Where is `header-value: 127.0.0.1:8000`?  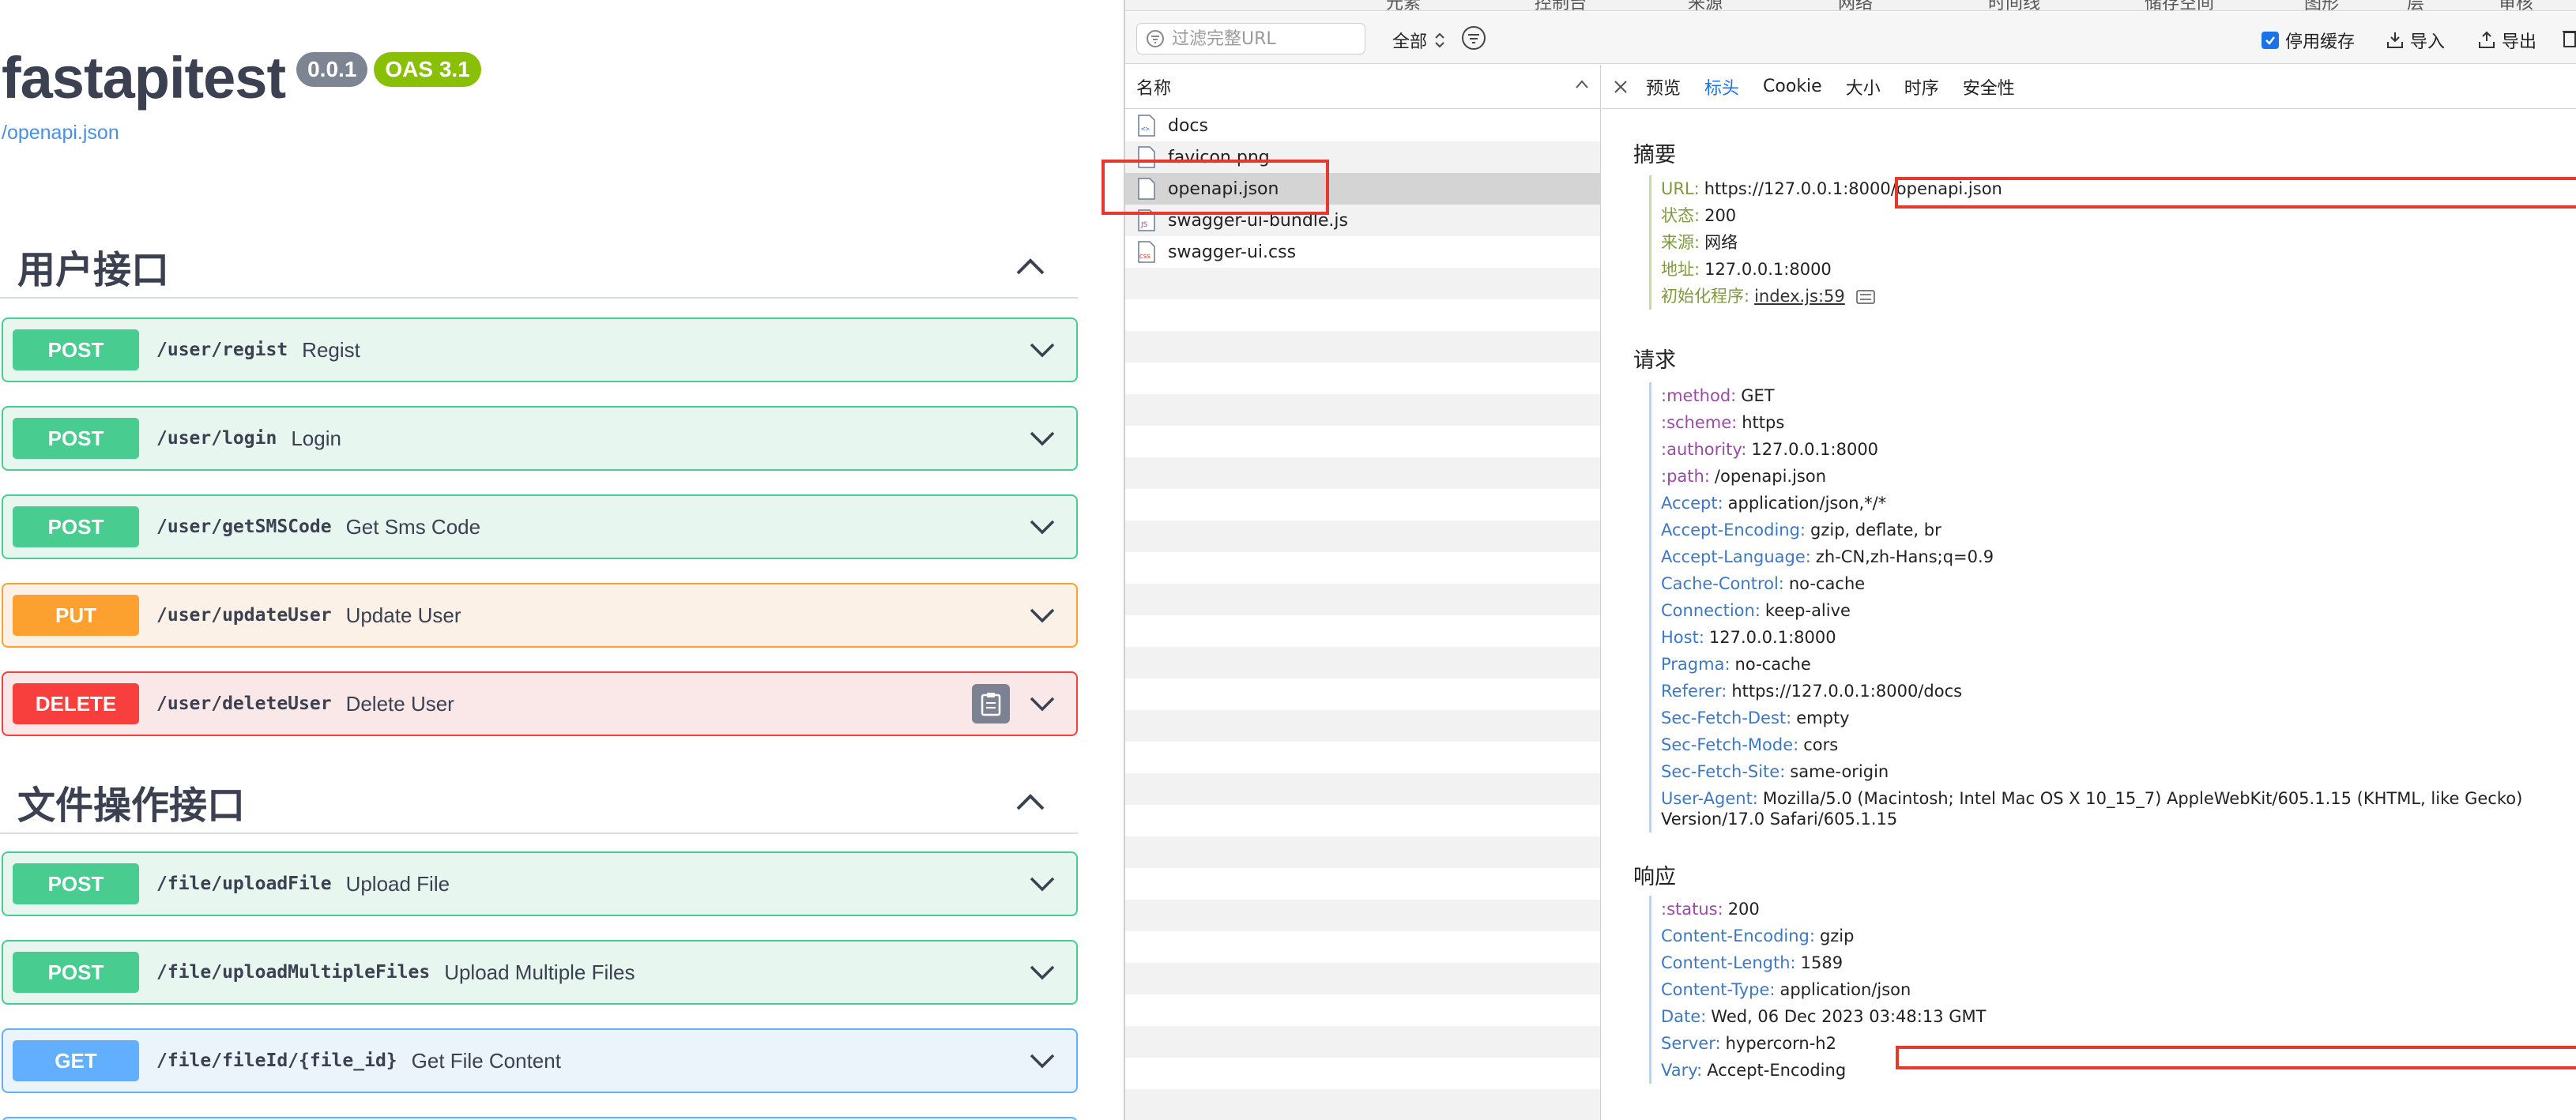
header-value: 127.0.0.1:8000 is located at coordinates (1772, 637).